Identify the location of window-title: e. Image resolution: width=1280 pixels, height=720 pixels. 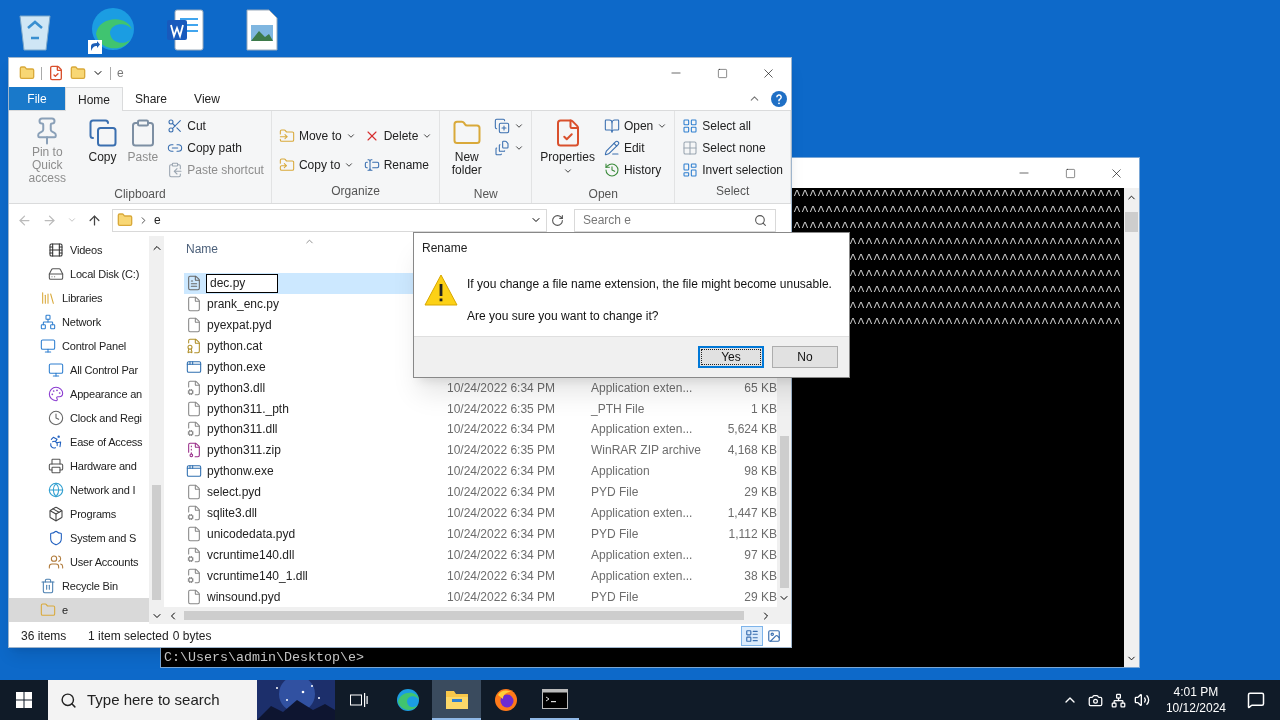
(120, 73).